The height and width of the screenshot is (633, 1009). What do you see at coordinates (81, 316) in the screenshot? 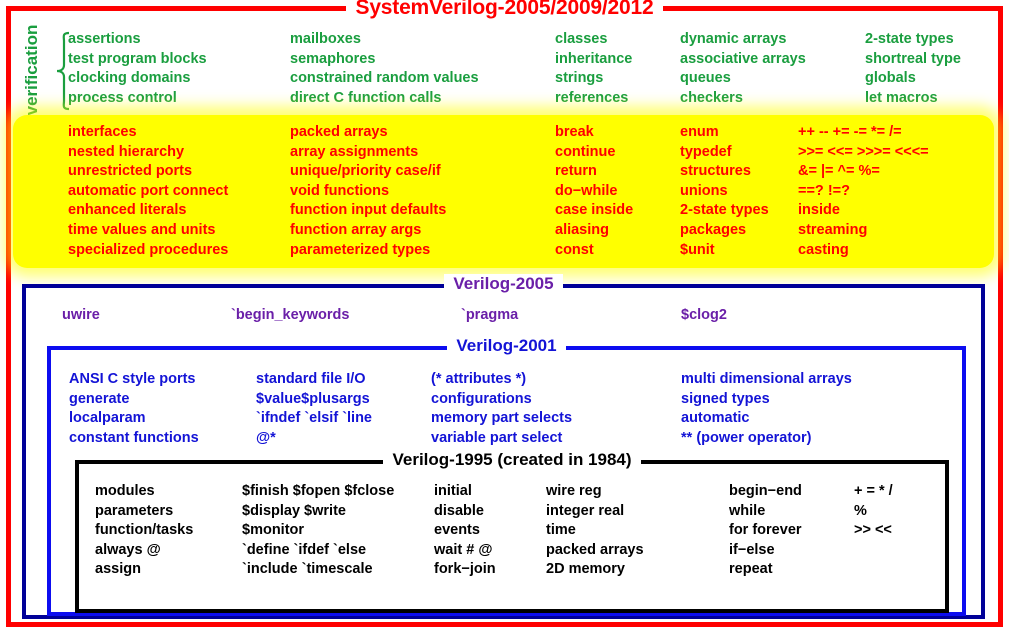
I see `verilog-2005-column-1: uwire` at bounding box center [81, 316].